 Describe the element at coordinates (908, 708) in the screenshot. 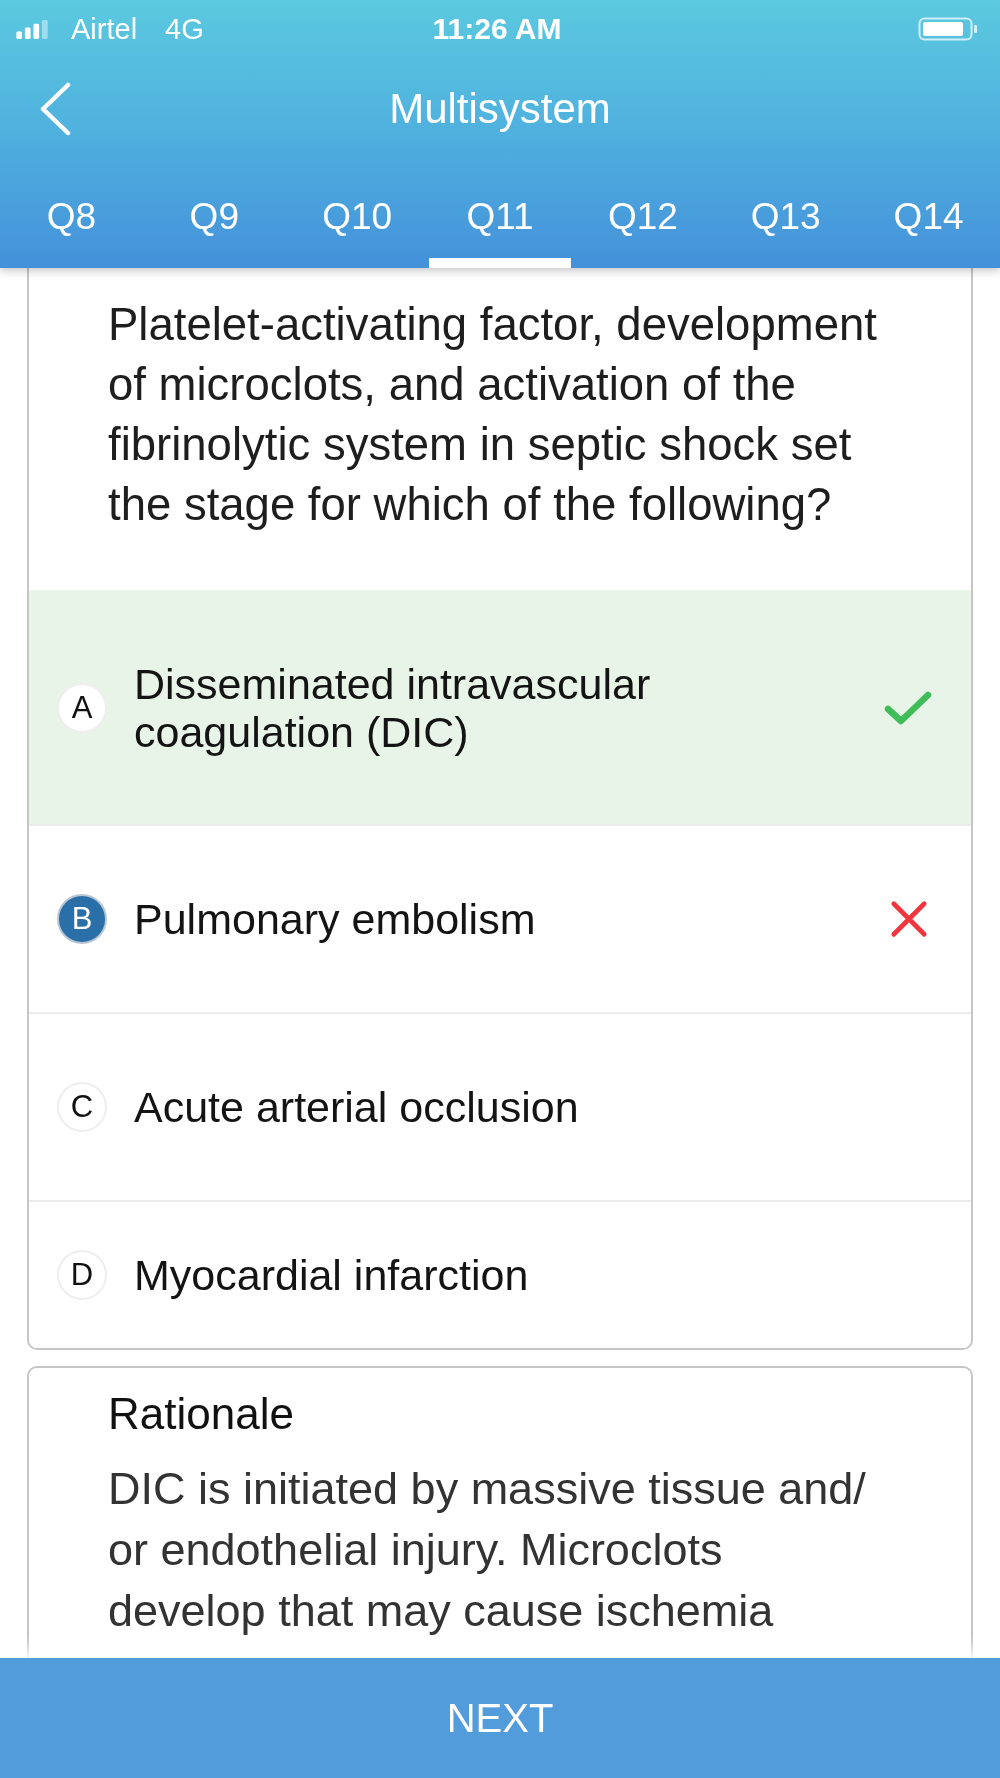

I see `checkmark-icon` at that location.